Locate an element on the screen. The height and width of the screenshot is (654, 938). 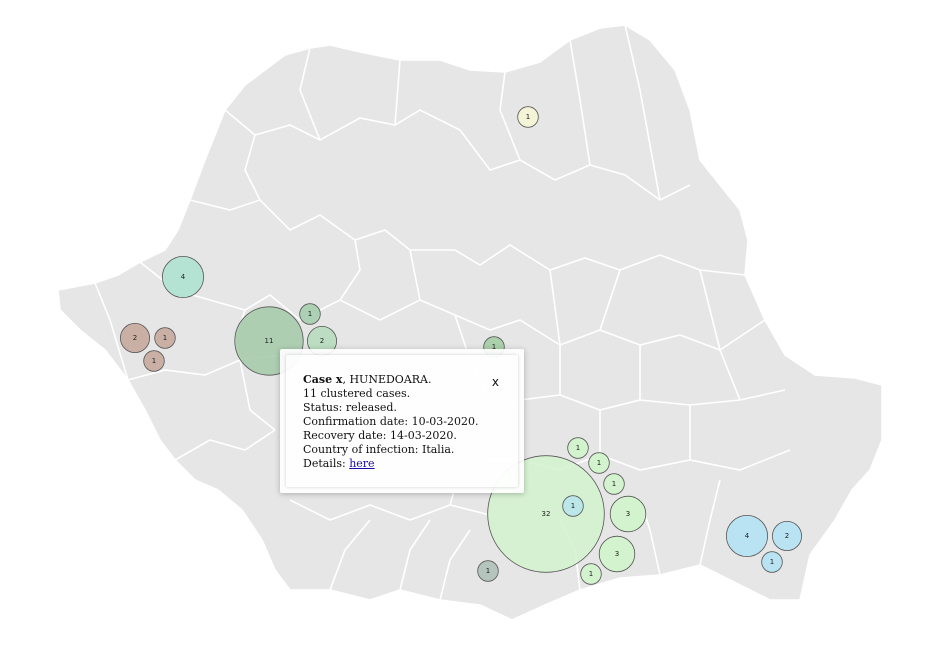
close-icon: x is located at coordinates (495, 382).